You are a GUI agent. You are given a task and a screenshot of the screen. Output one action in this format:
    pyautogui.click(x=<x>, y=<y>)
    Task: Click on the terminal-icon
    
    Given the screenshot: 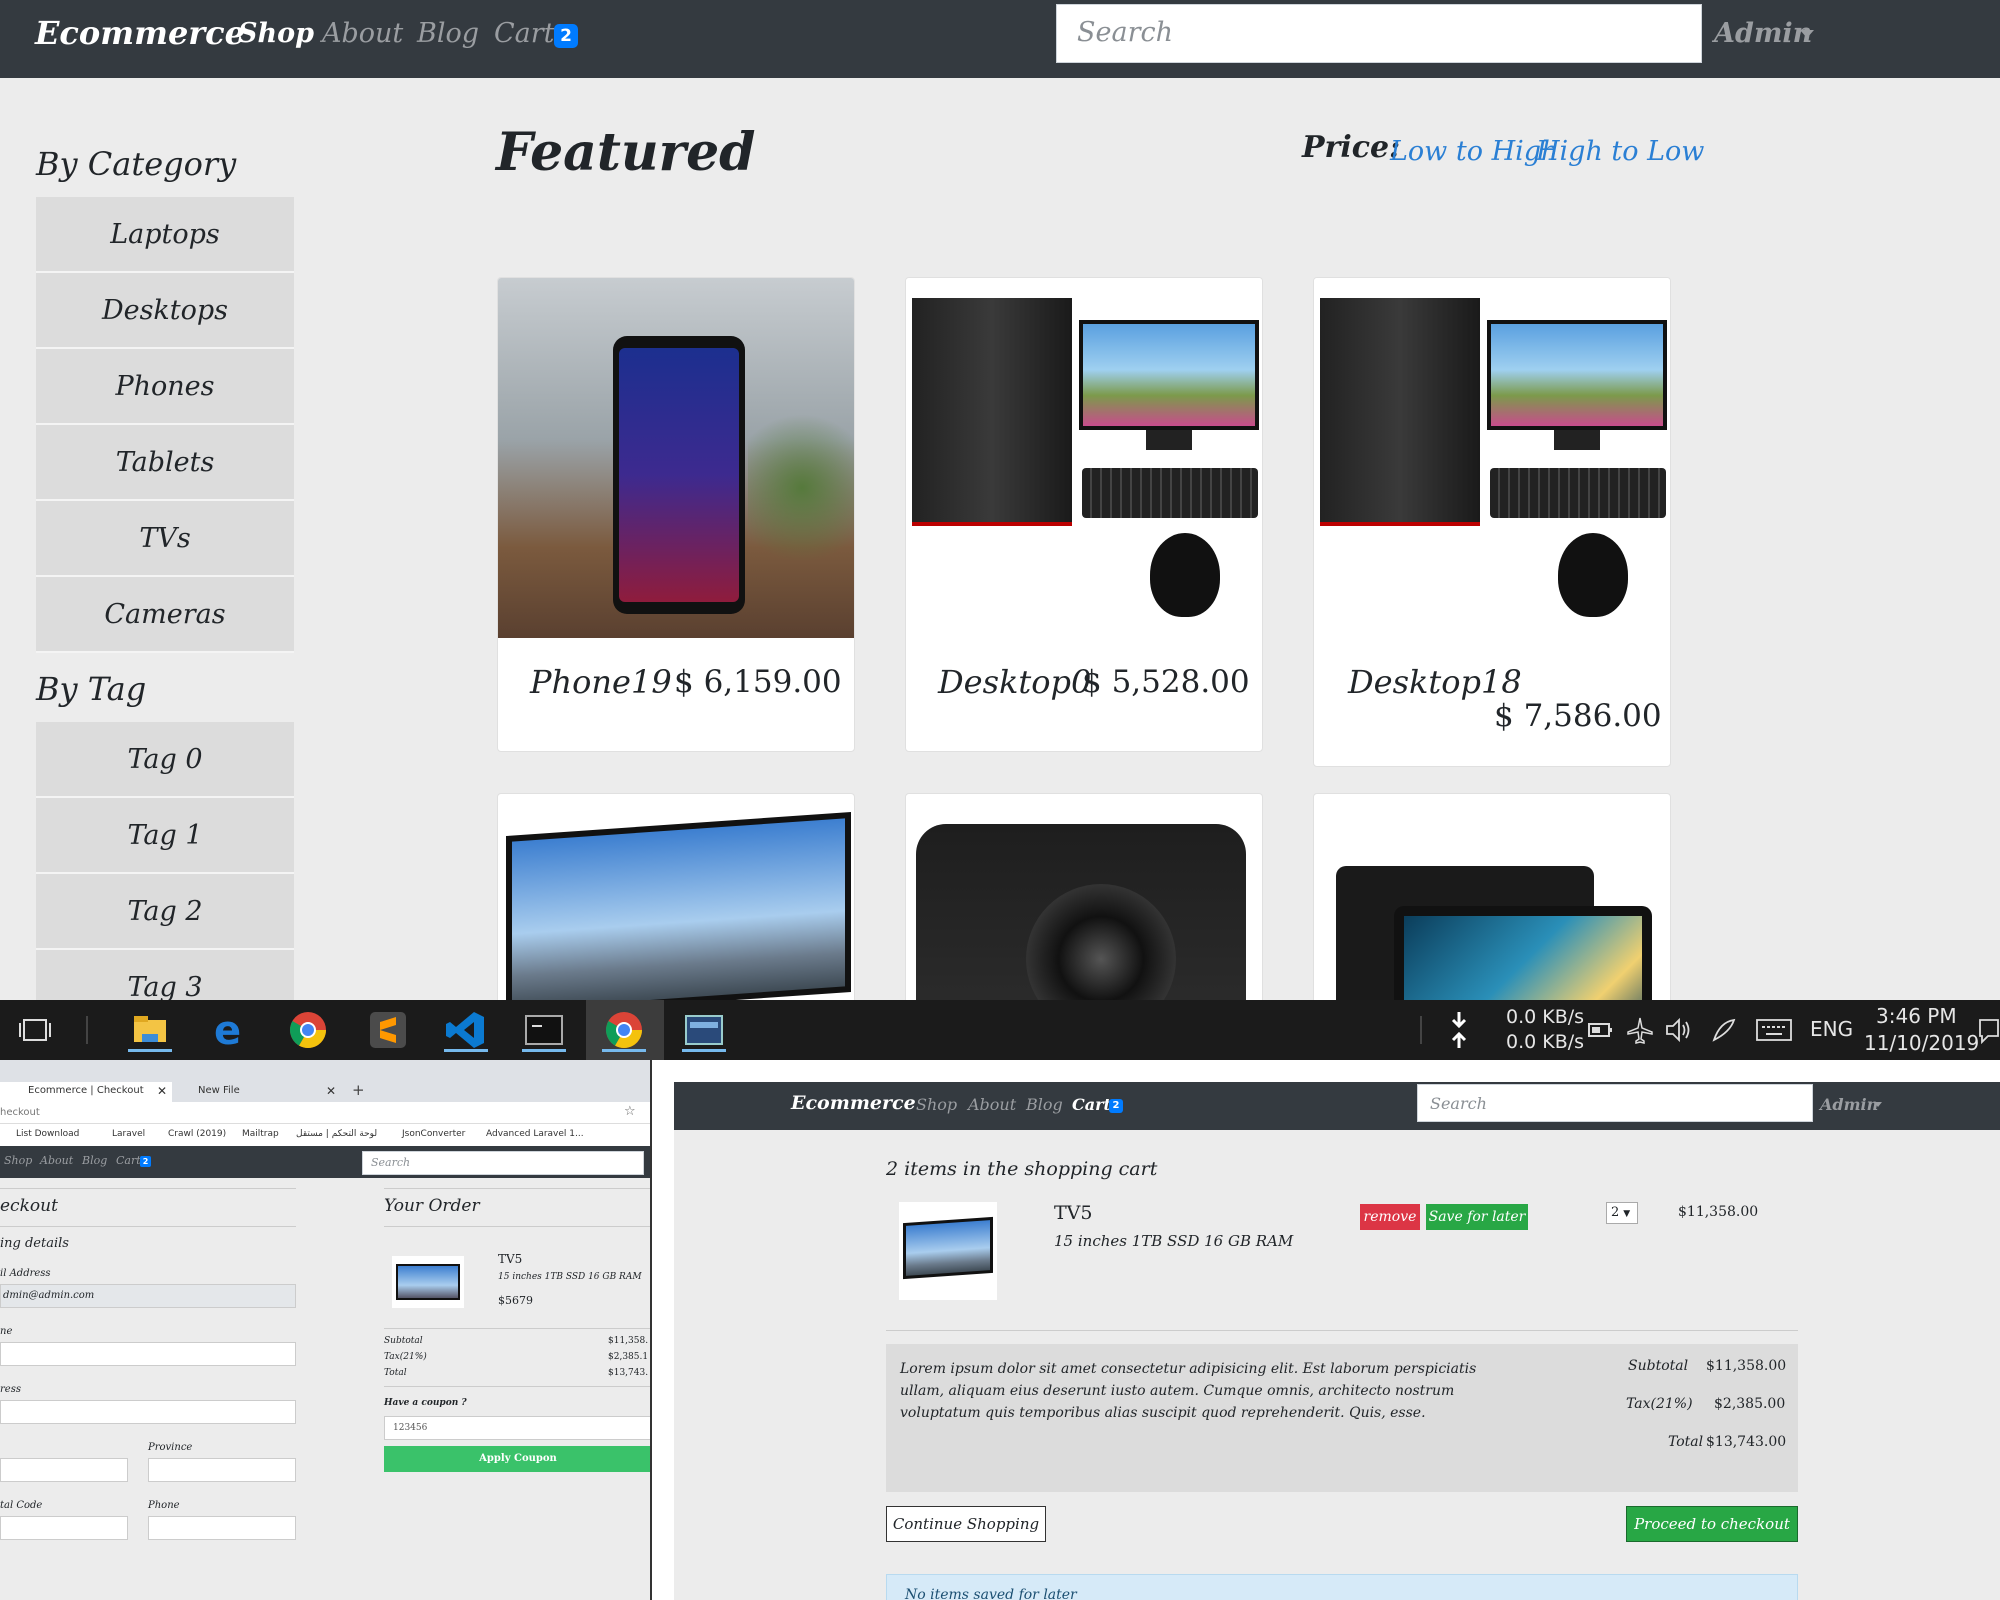 What is the action you would take?
    pyautogui.click(x=544, y=1030)
    